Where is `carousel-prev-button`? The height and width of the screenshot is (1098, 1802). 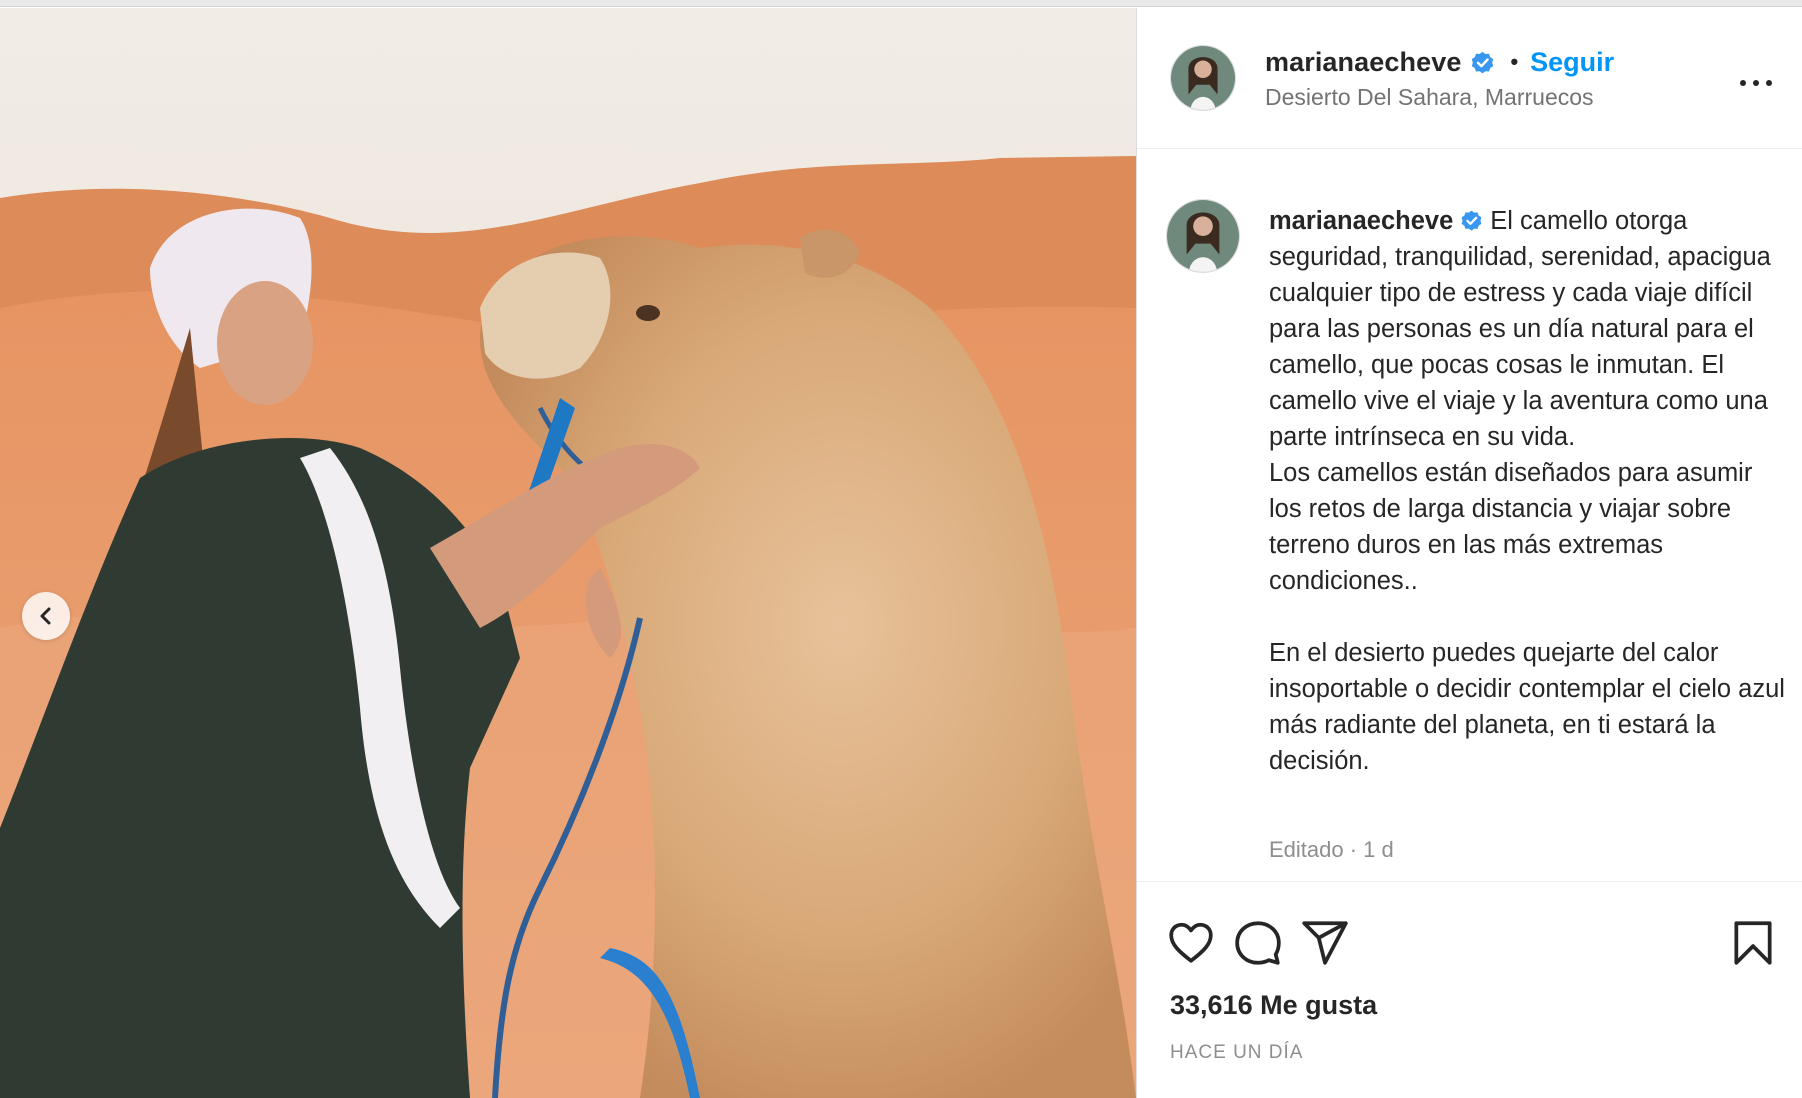 carousel-prev-button is located at coordinates (46, 616).